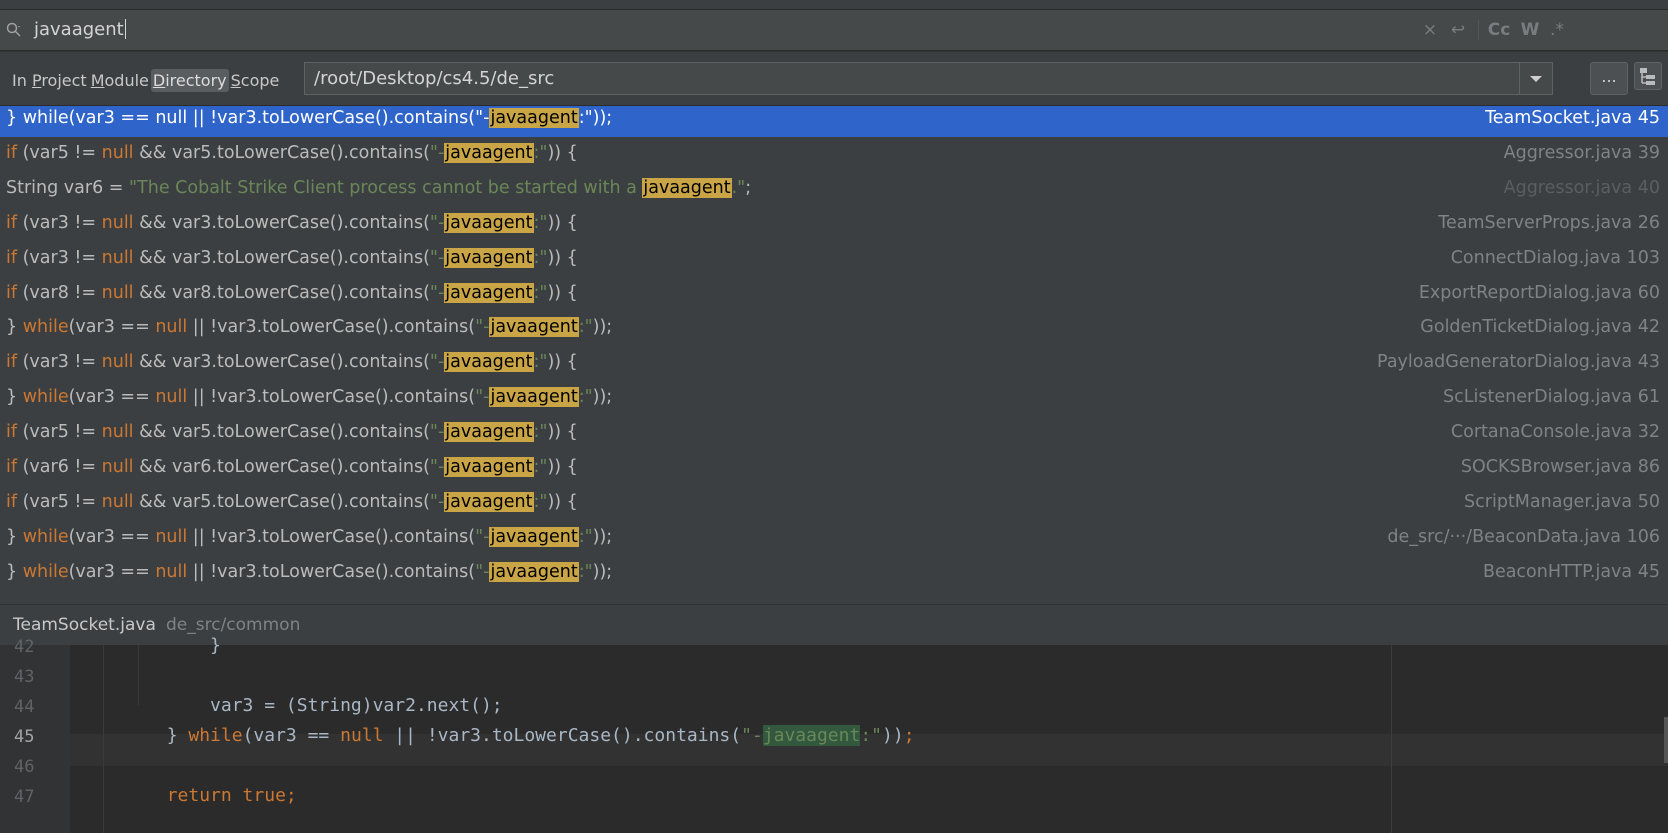  Describe the element at coordinates (562, 292) in the screenshot. I see `code-text: )) {` at that location.